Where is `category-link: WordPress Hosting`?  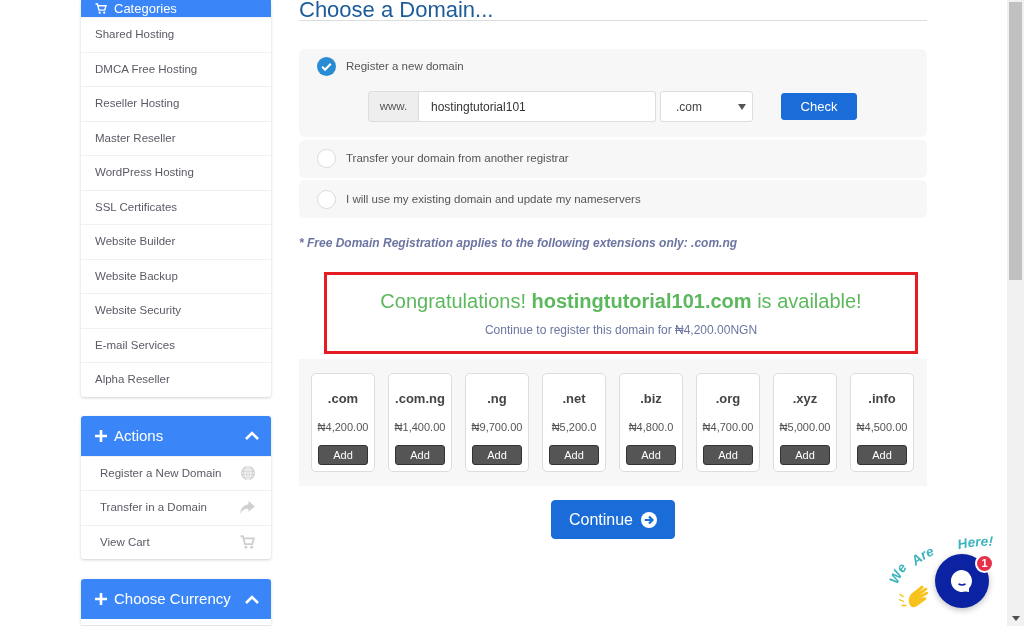 category-link: WordPress Hosting is located at coordinates (176, 172).